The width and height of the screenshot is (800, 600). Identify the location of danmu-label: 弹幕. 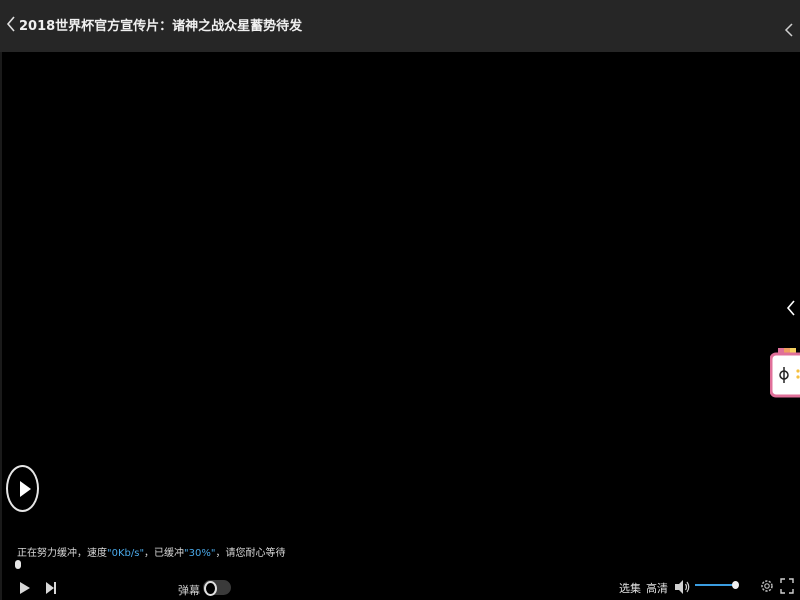
(189, 590).